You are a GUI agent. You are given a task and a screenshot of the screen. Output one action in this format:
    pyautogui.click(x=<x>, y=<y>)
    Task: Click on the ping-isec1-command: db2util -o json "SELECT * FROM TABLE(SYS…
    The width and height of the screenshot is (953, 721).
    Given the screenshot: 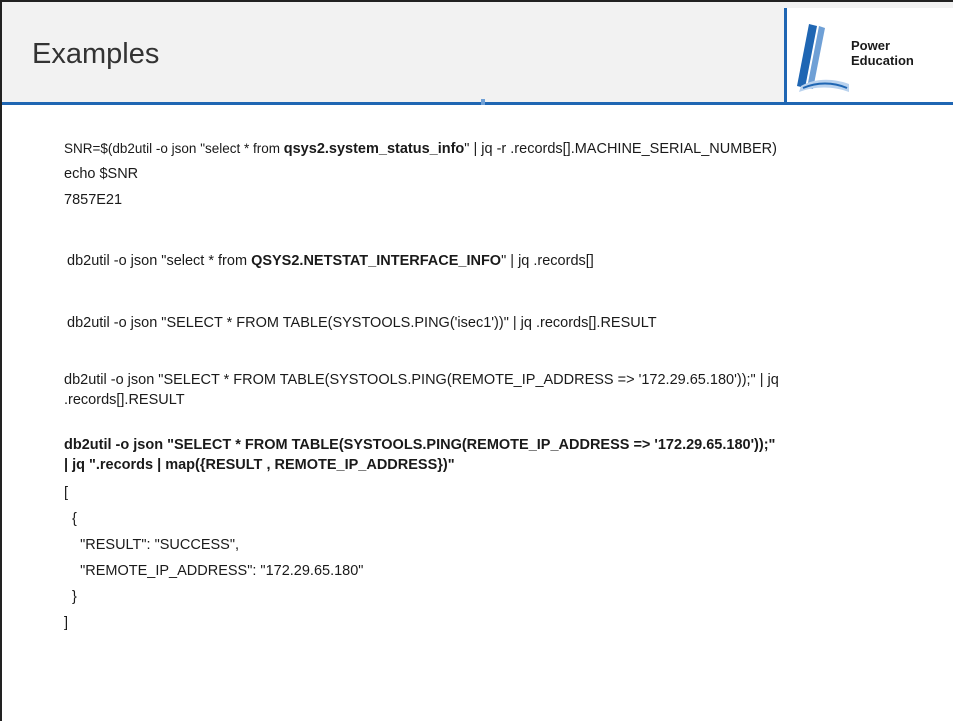 What is the action you would take?
    pyautogui.click(x=362, y=323)
    